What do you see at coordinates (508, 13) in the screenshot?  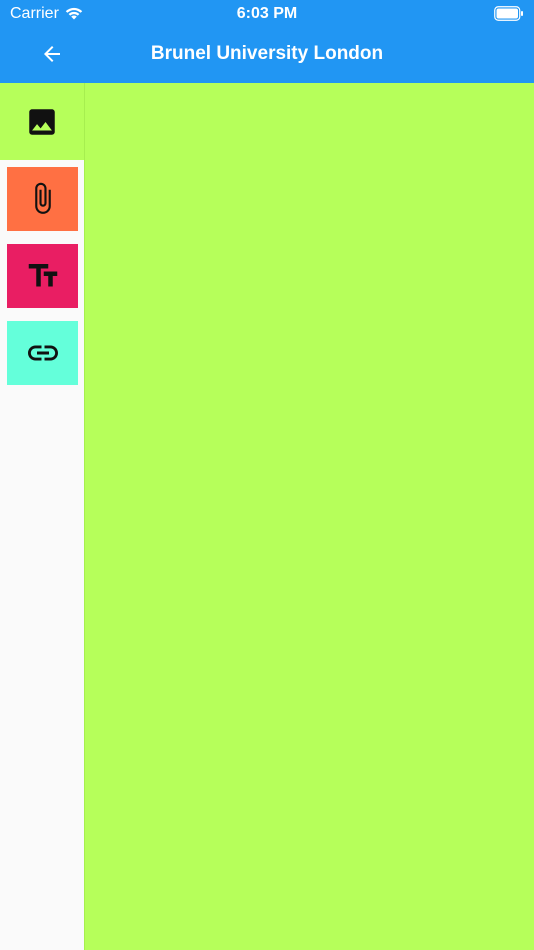 I see `battery-icon` at bounding box center [508, 13].